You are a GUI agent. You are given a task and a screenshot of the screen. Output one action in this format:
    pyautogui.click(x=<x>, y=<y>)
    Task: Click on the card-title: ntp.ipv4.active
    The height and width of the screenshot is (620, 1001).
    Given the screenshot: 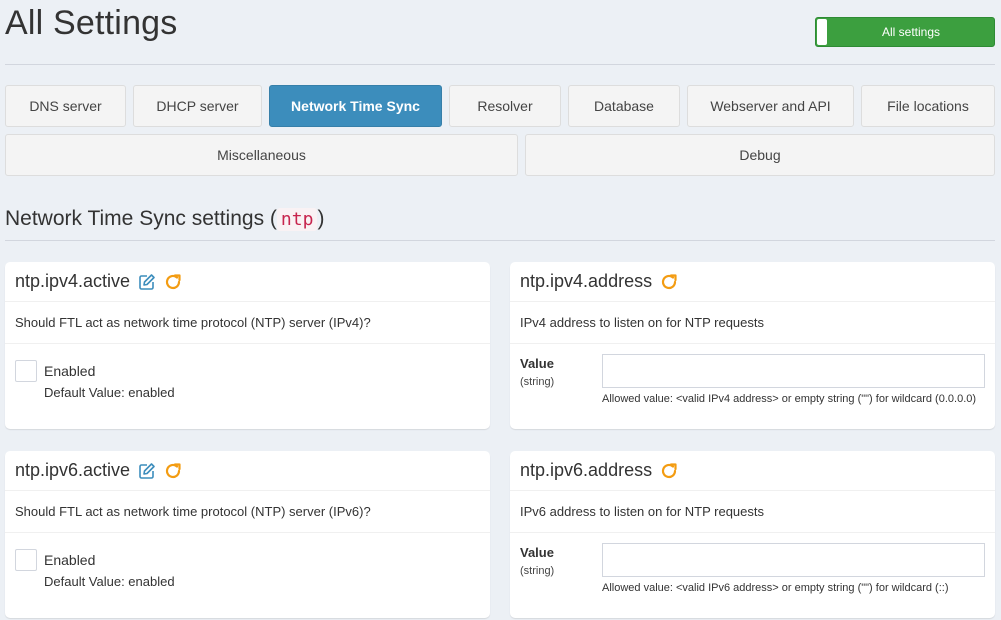 What is the action you would take?
    pyautogui.click(x=73, y=281)
    